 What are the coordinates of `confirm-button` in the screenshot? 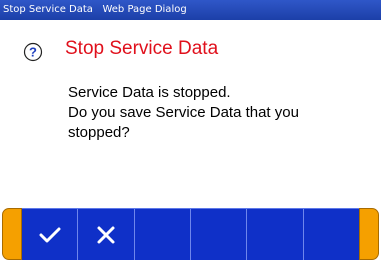 It's located at (49, 234).